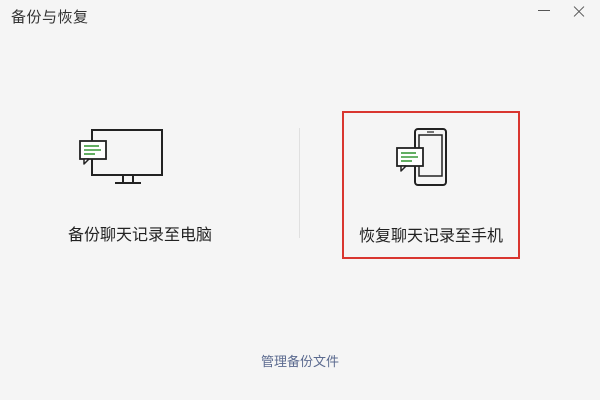 This screenshot has height=400, width=600. I want to click on title-bar: 备份与恢复, so click(300, 16).